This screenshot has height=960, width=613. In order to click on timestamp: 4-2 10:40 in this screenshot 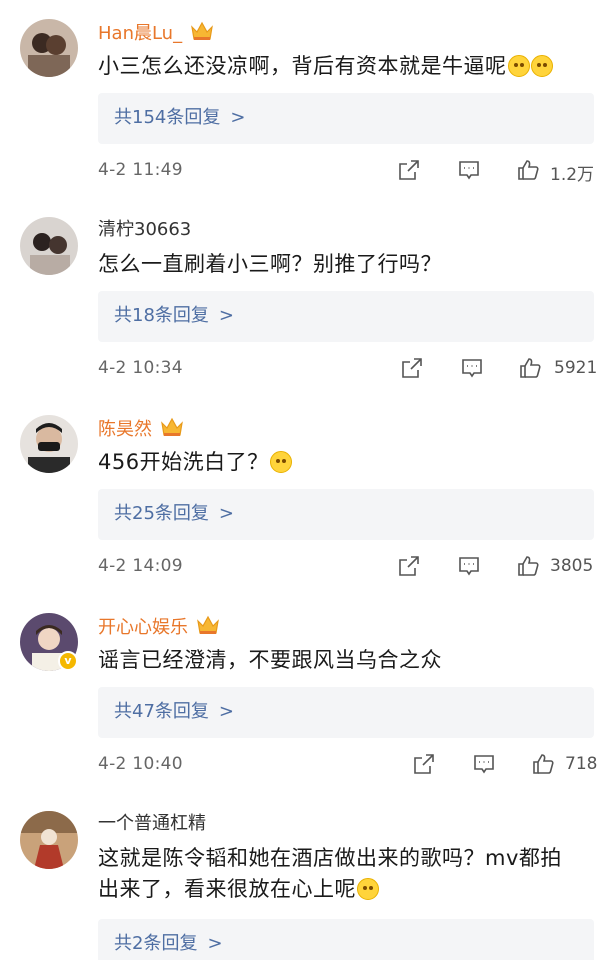, I will do `click(140, 764)`.